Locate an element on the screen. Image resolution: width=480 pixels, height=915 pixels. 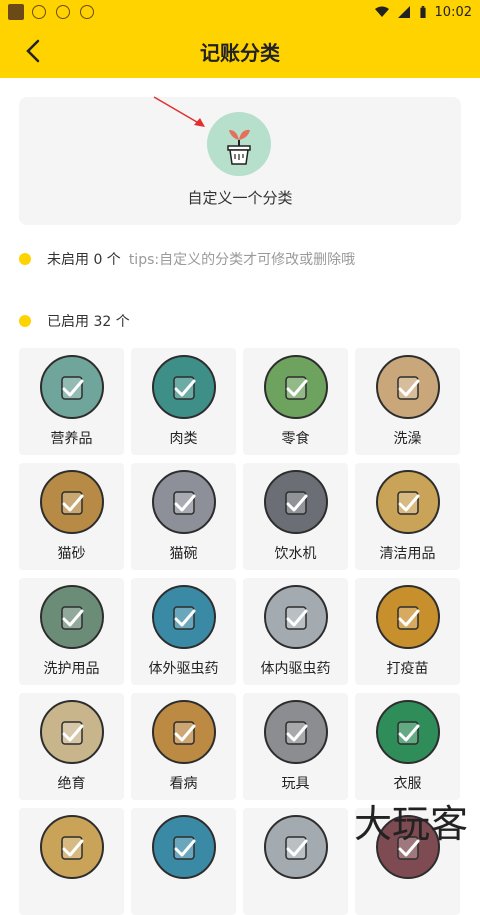
category-label: 看病 is located at coordinates (183, 784).